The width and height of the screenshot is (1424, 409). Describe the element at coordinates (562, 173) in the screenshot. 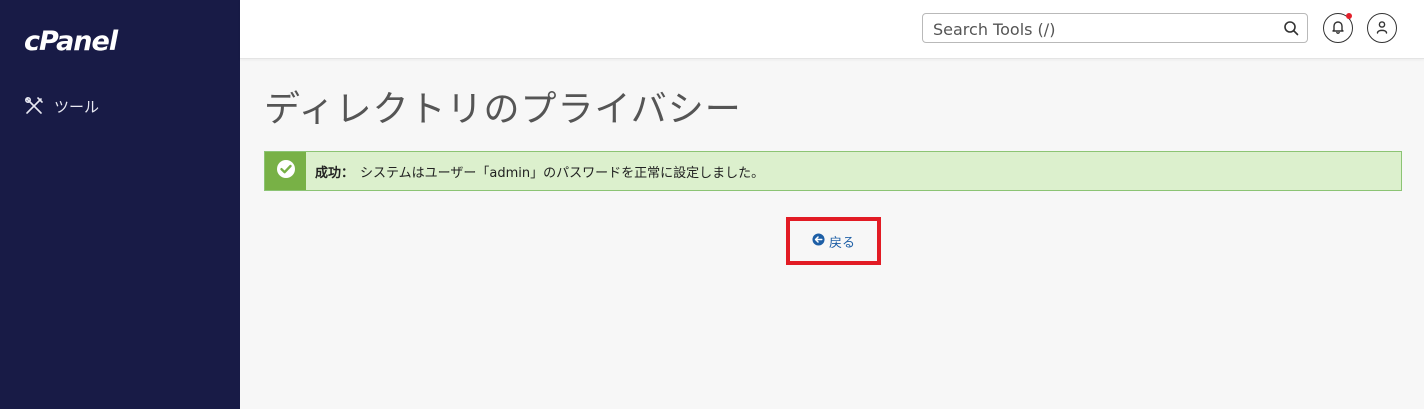

I see `alert-body: システムはユーザー「admin」のパスワードを正常に設定しました。` at that location.